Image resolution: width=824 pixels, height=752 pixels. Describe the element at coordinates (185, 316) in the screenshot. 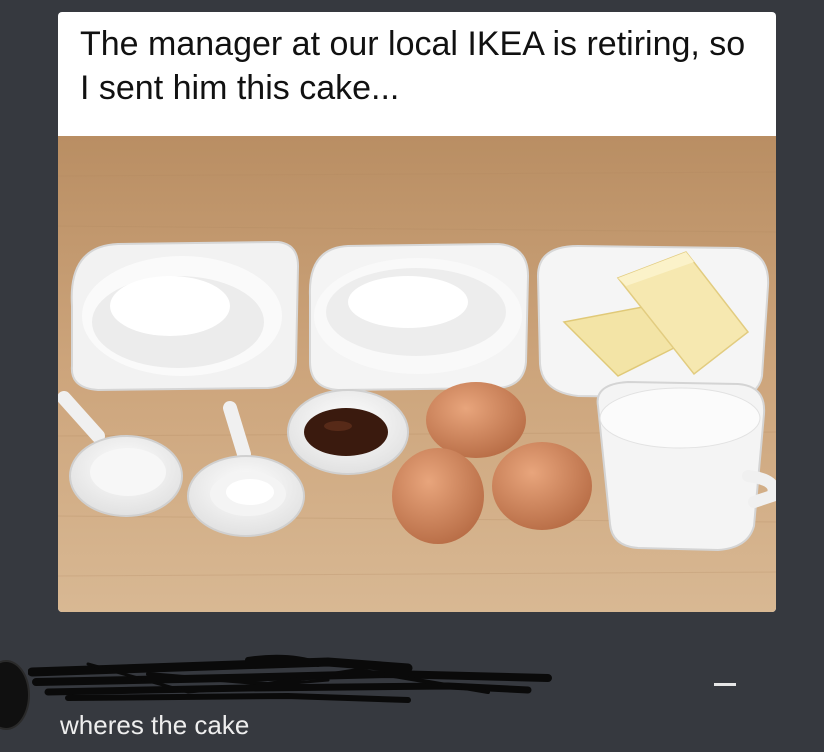

I see `sugar-dish` at that location.